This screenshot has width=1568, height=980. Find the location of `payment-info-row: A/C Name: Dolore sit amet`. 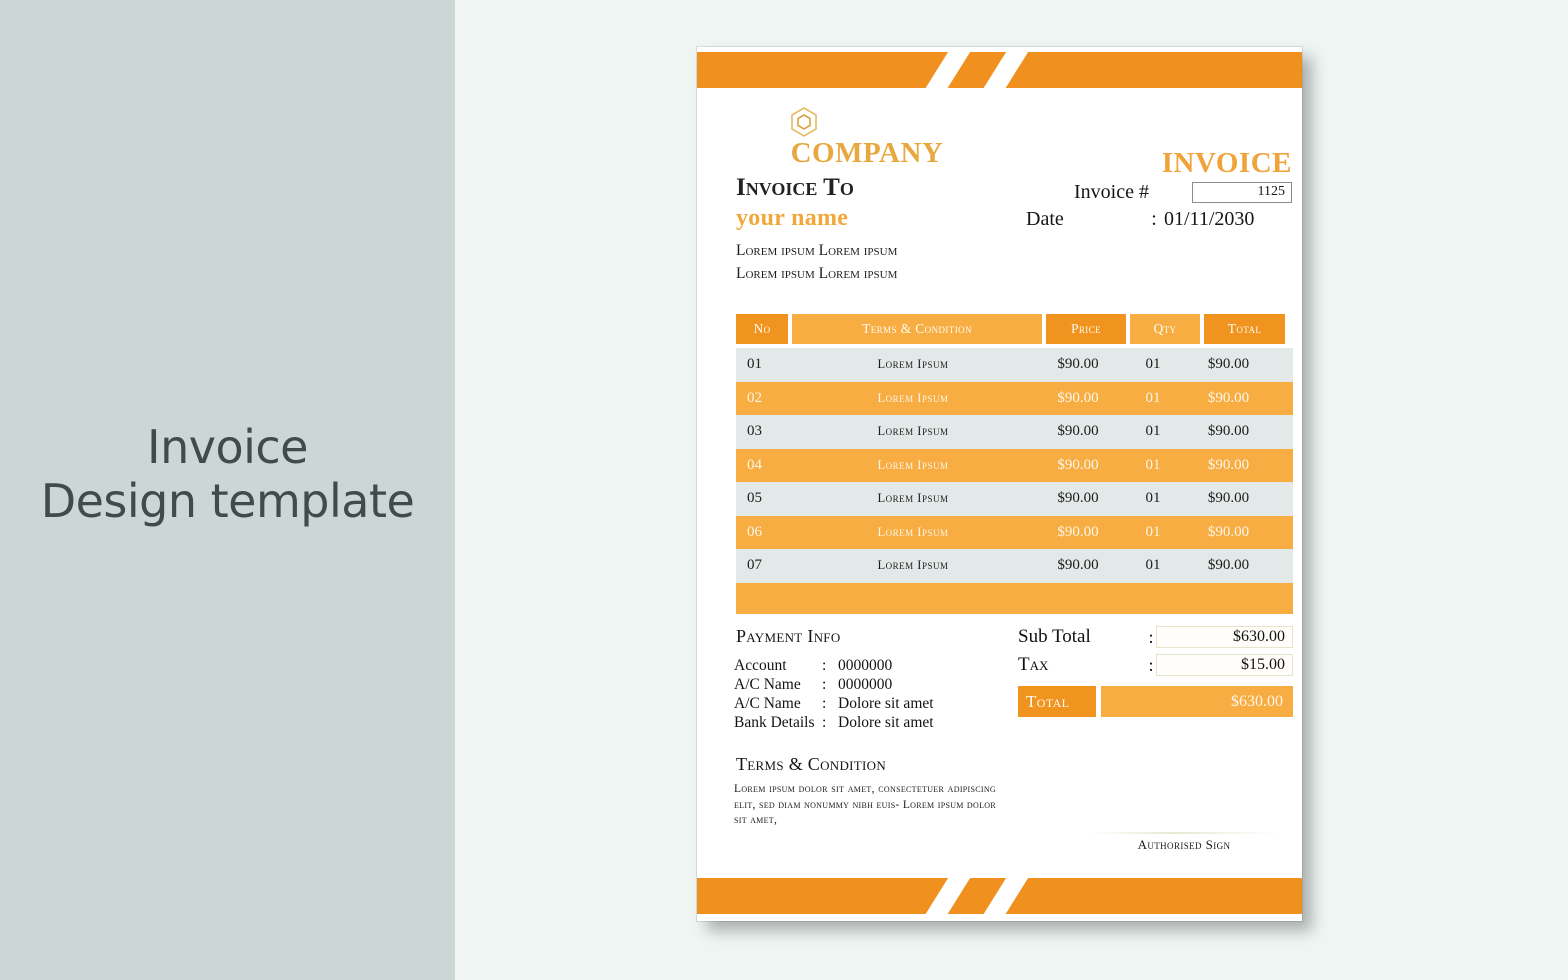

payment-info-row: A/C Name: Dolore sit amet is located at coordinates (834, 704).